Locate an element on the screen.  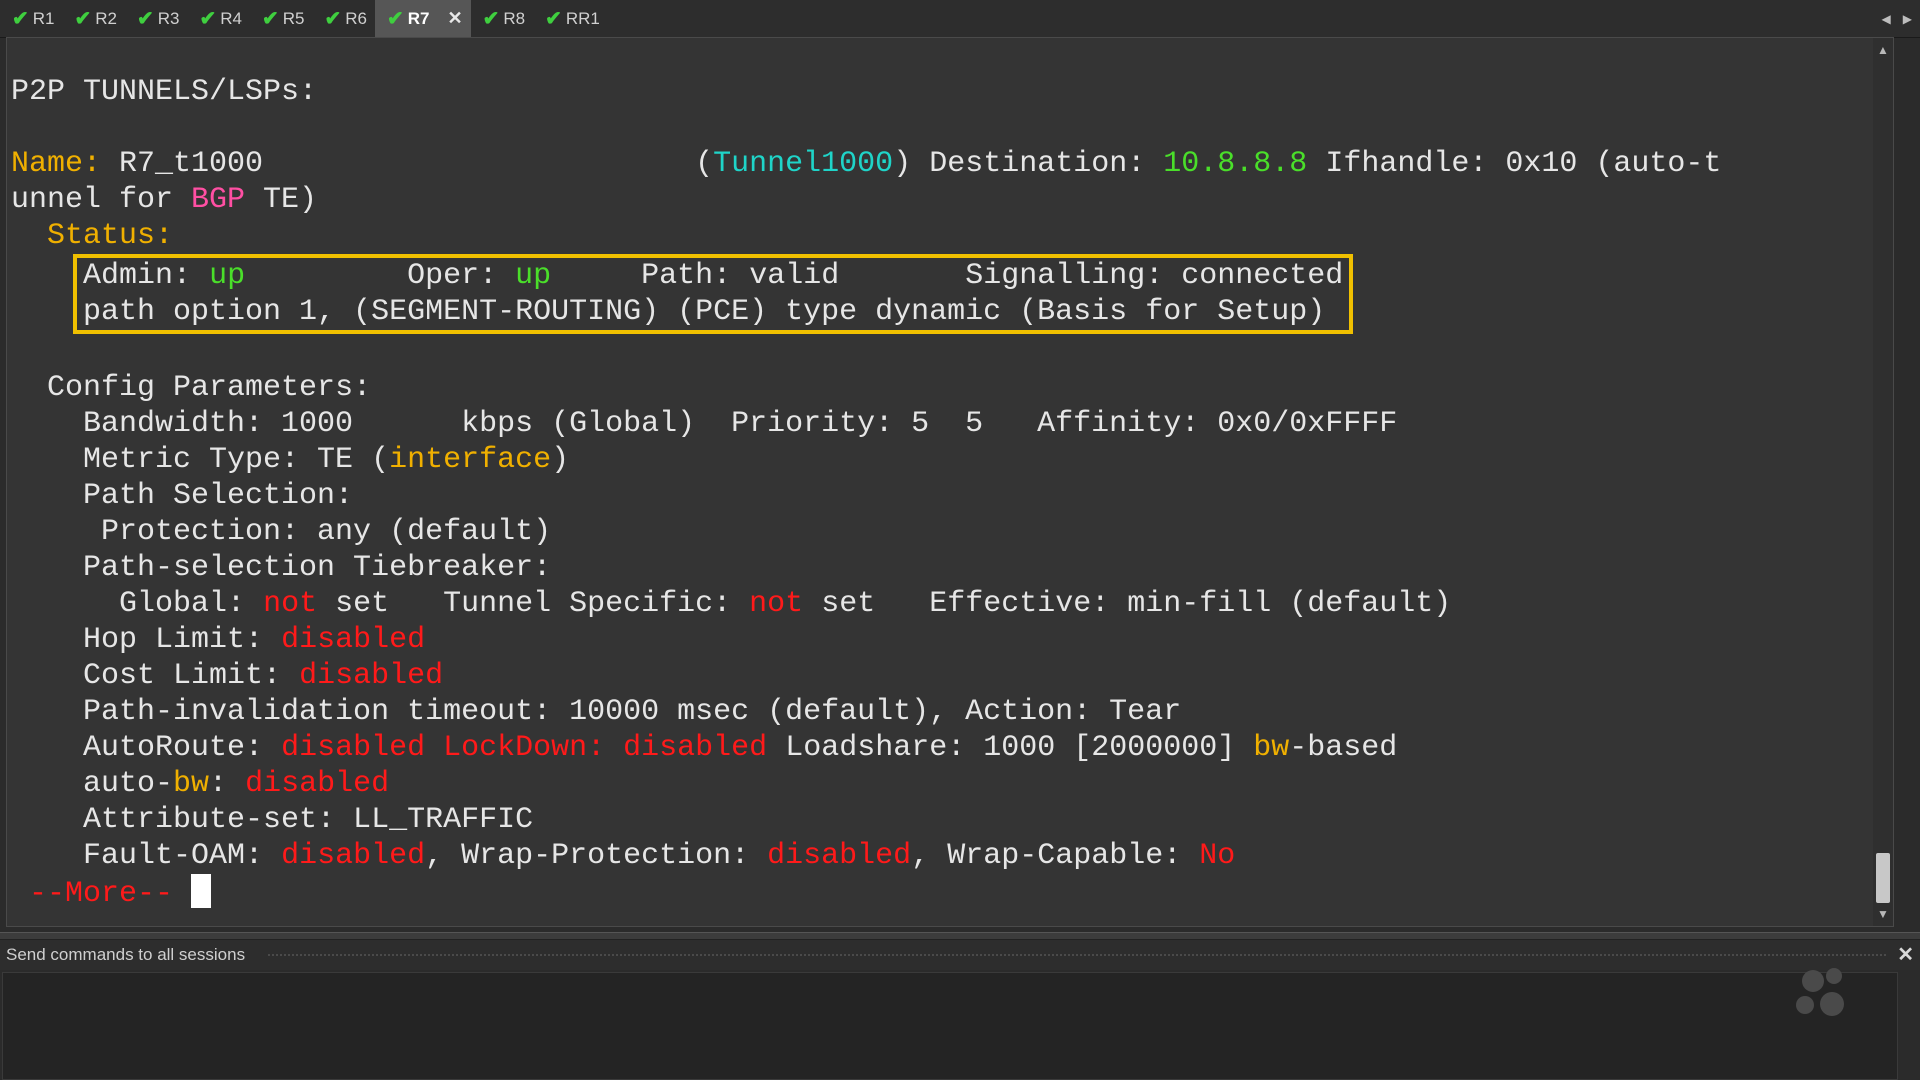
pane-splitter is located at coordinates (960, 936).